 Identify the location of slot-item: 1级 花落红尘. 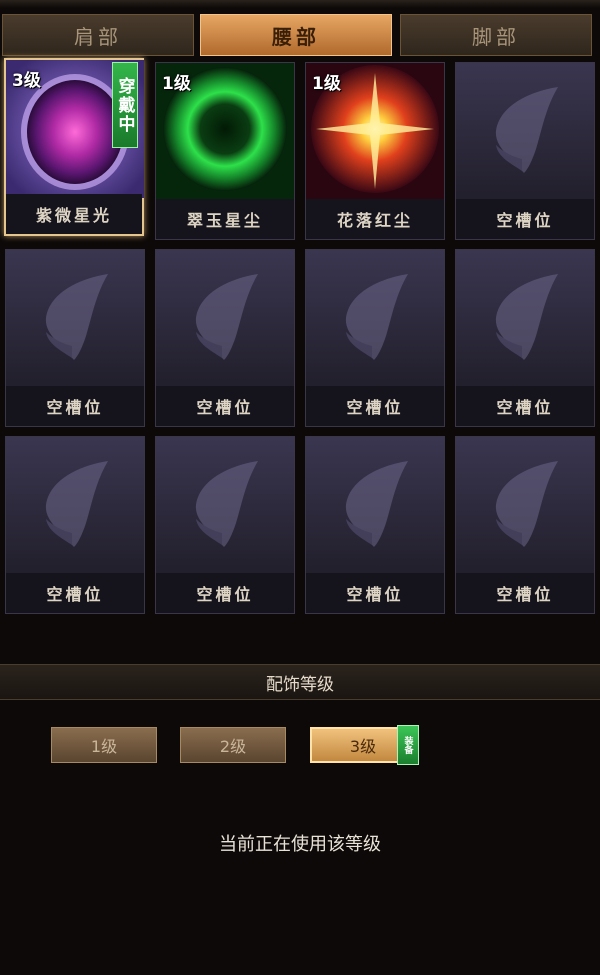
(375, 151).